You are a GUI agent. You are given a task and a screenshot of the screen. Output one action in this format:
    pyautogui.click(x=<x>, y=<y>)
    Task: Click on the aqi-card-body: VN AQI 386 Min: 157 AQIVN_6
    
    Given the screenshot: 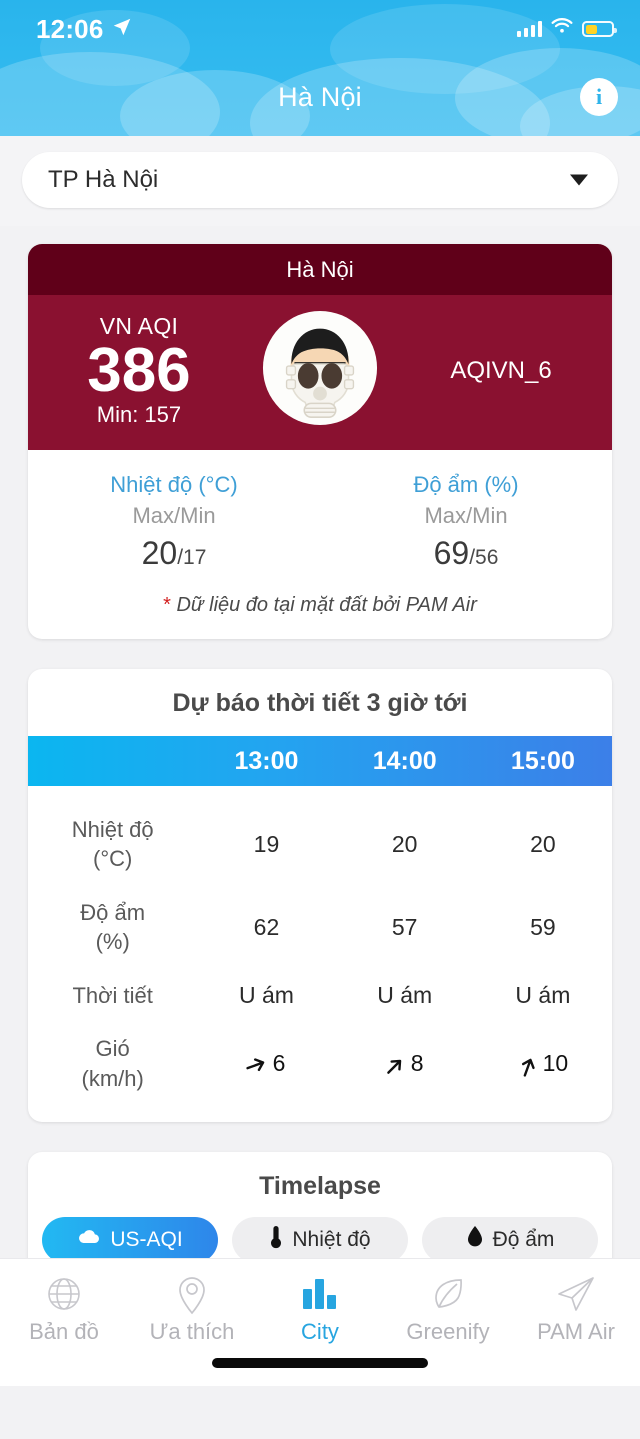 What is the action you would take?
    pyautogui.click(x=320, y=372)
    